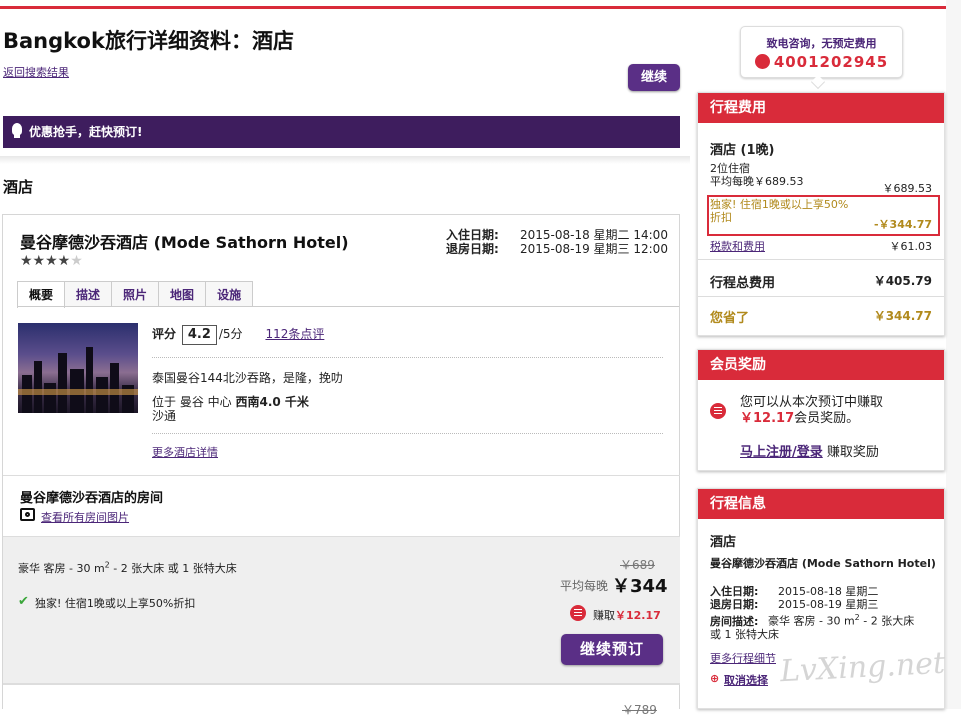 The width and height of the screenshot is (961, 718). Describe the element at coordinates (86, 132) in the screenshot. I see `promo-text: 优惠抢手，赶快预订!` at that location.